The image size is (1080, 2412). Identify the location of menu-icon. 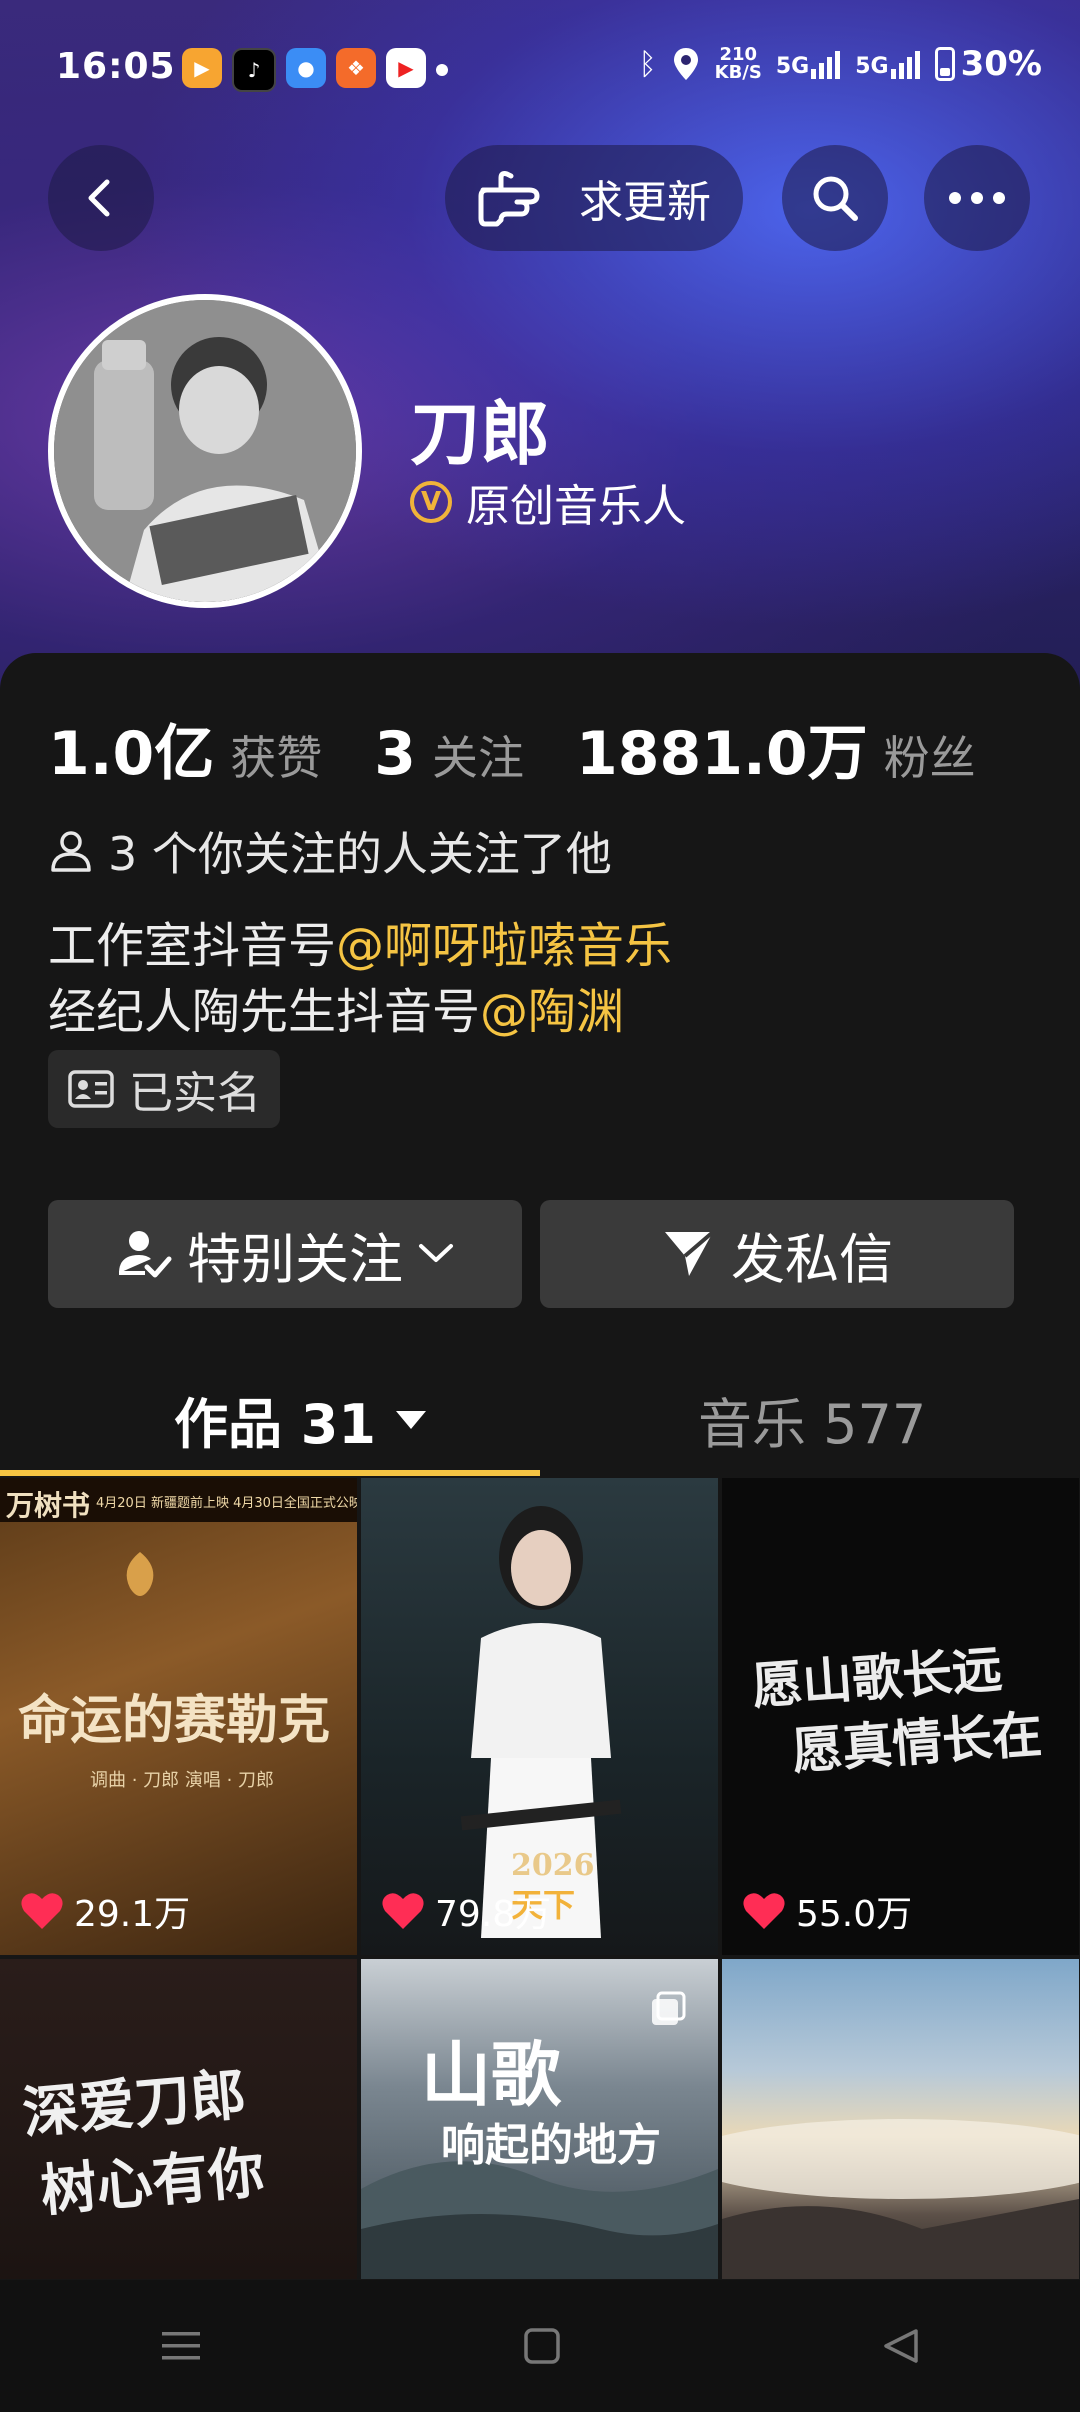
(181, 2346).